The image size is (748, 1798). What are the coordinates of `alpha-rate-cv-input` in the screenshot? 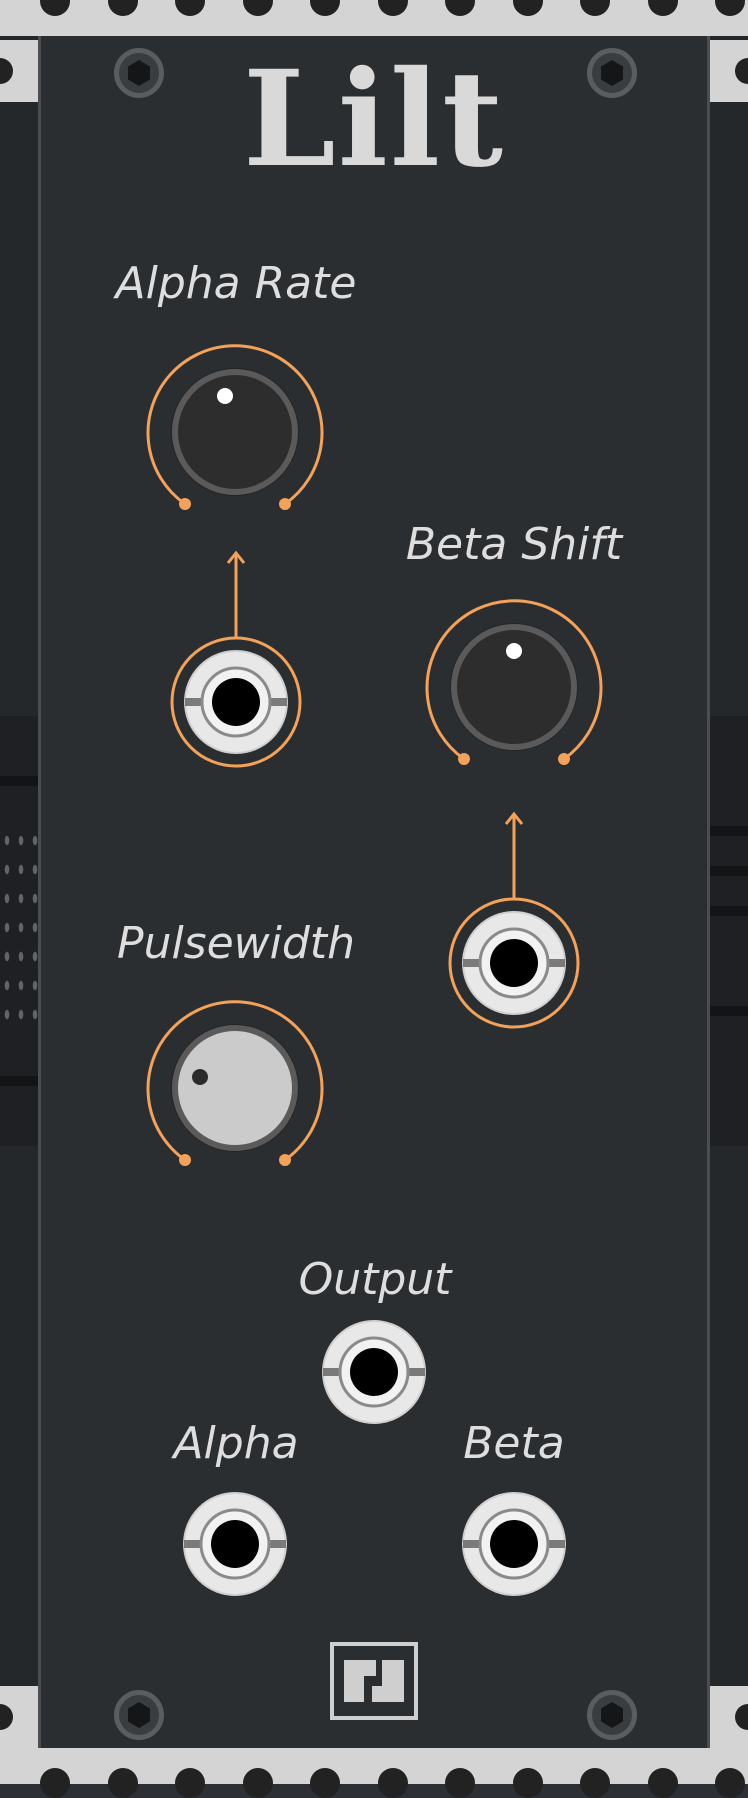 It's located at (236, 657).